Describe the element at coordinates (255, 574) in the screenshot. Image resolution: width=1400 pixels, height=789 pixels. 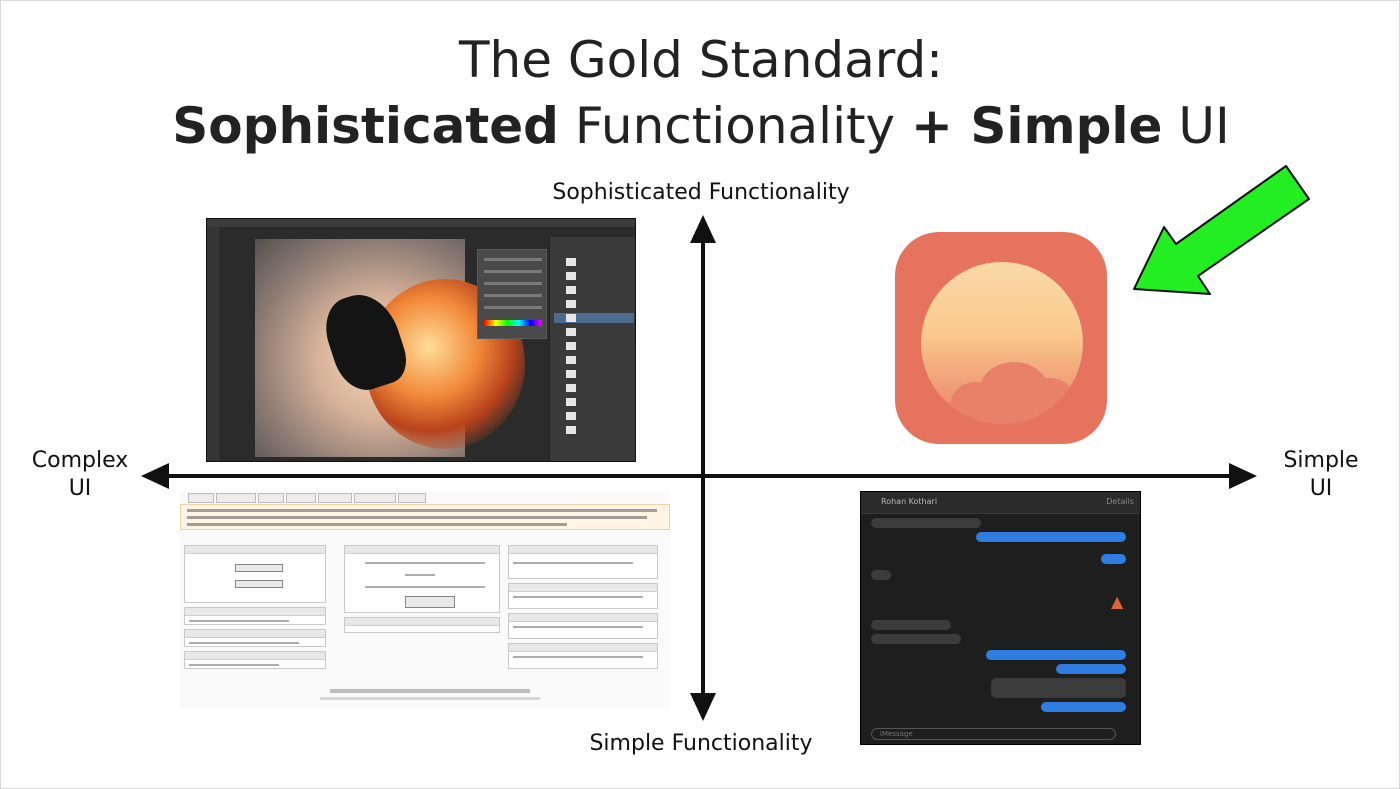
I see `web-quick-search-box` at that location.